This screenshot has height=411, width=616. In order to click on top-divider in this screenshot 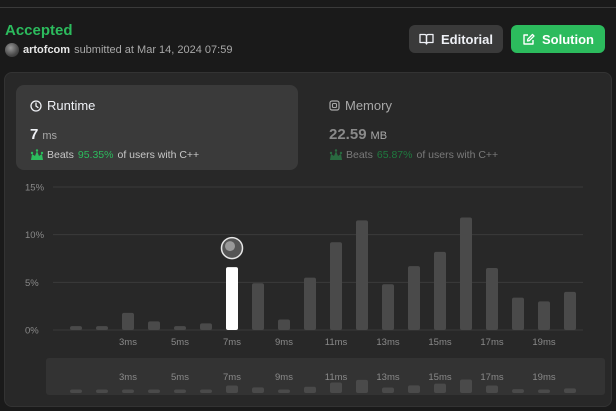, I will do `click(308, 7)`.